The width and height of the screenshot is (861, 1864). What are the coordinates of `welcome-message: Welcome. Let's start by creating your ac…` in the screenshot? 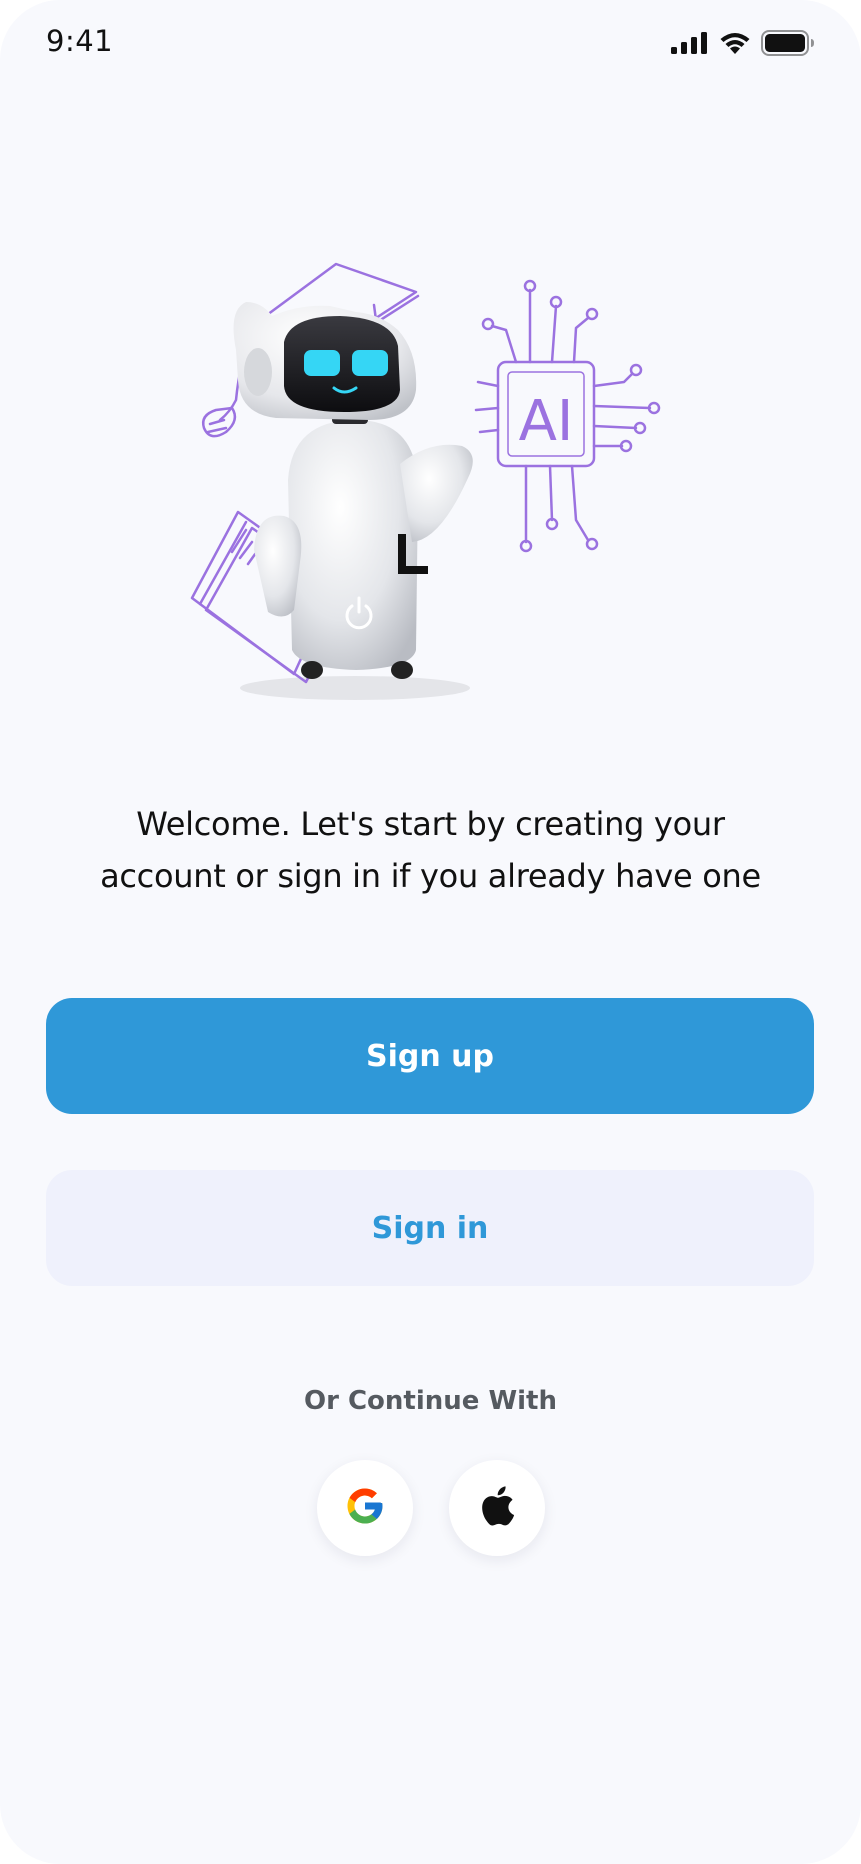 It's located at (430, 850).